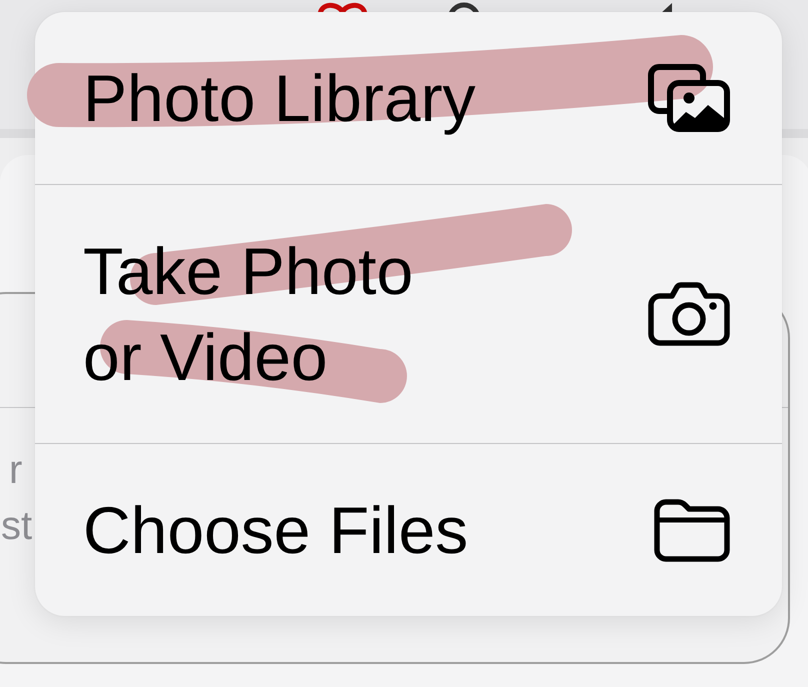  I want to click on camera-icon, so click(689, 314).